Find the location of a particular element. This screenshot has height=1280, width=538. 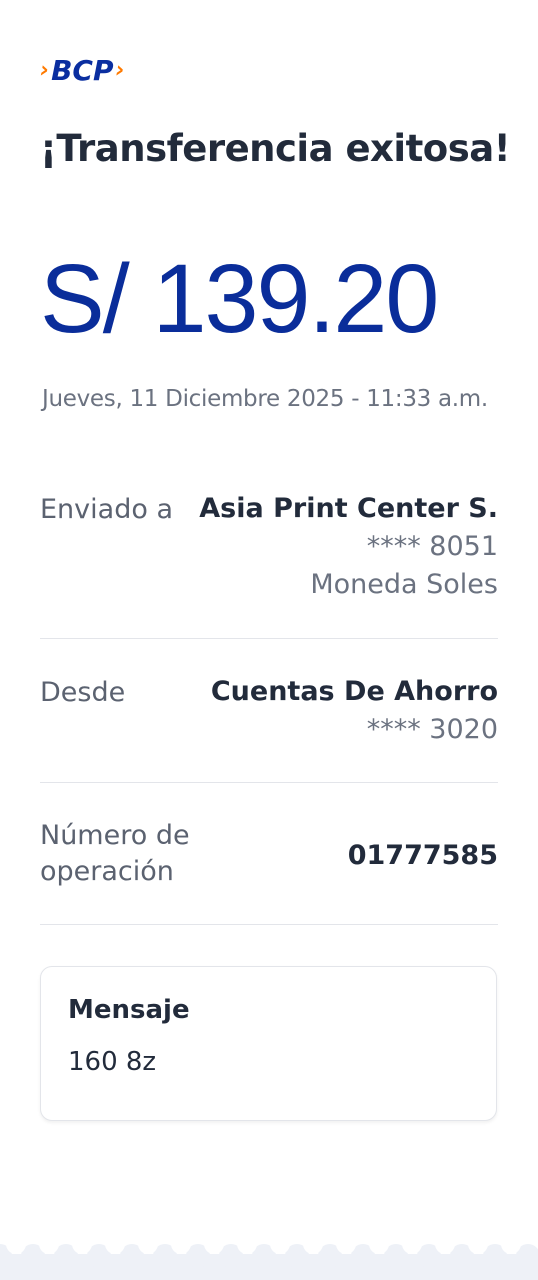

from-row: Desde Cuentas De Ahorro **** 3020 is located at coordinates (269, 713).